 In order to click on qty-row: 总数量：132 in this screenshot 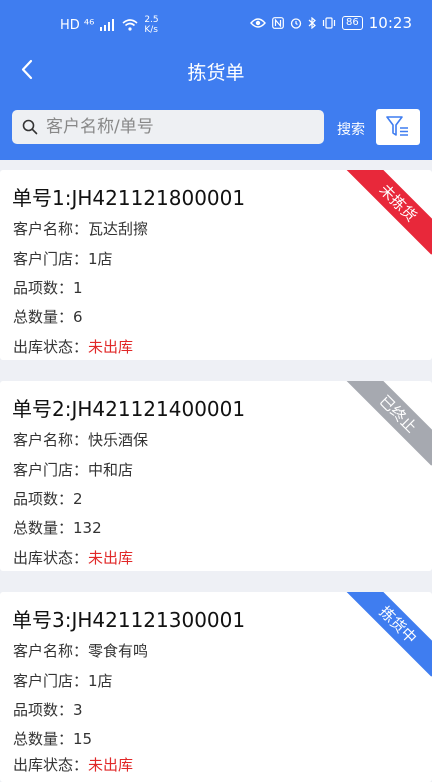, I will do `click(57, 527)`.